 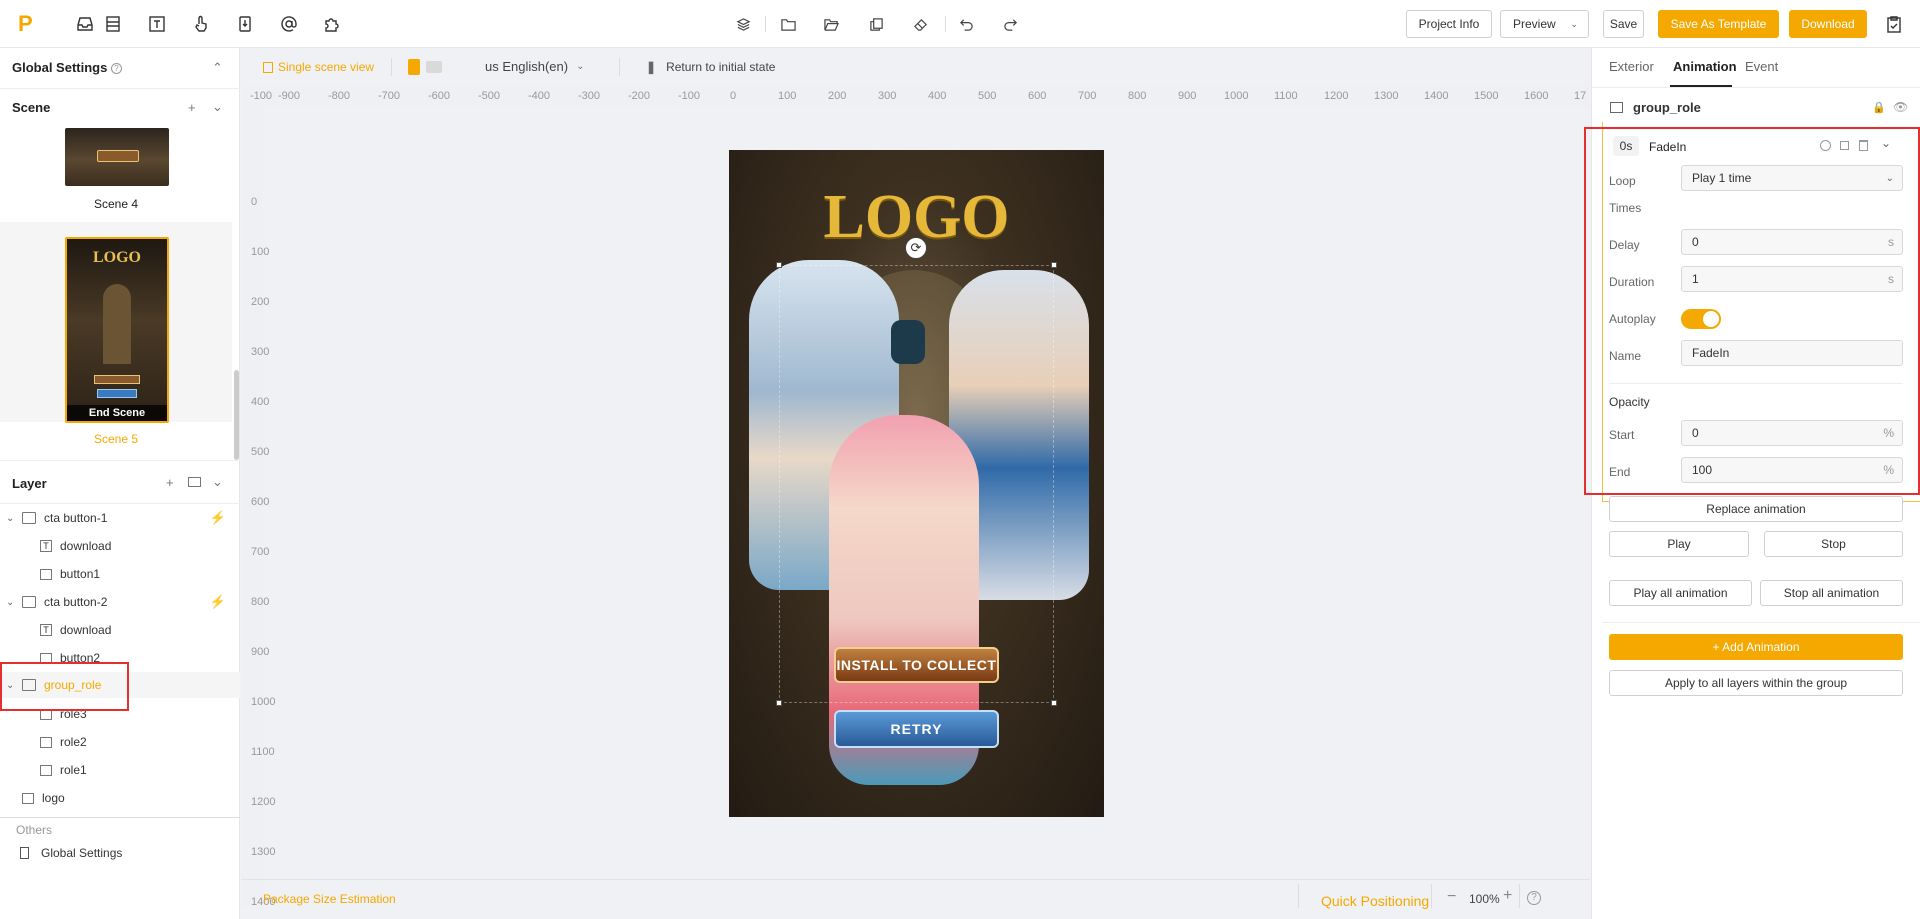 What do you see at coordinates (535, 66) in the screenshot?
I see `language-select: us English(en) ⌄` at bounding box center [535, 66].